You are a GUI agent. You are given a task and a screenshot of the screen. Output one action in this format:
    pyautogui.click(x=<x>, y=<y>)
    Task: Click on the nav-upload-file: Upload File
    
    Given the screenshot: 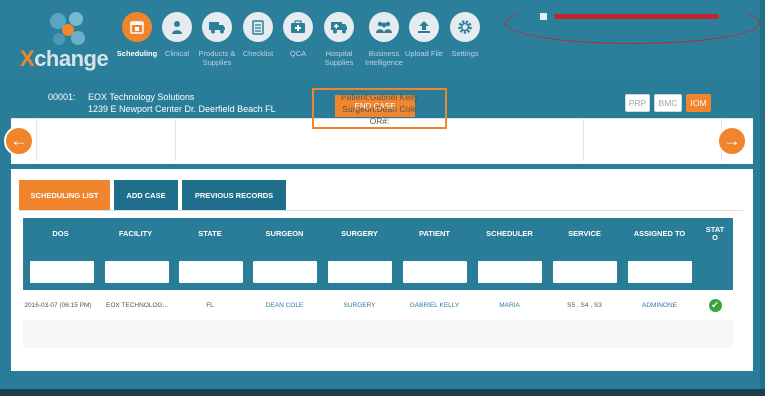 What is the action you would take?
    pyautogui.click(x=424, y=35)
    